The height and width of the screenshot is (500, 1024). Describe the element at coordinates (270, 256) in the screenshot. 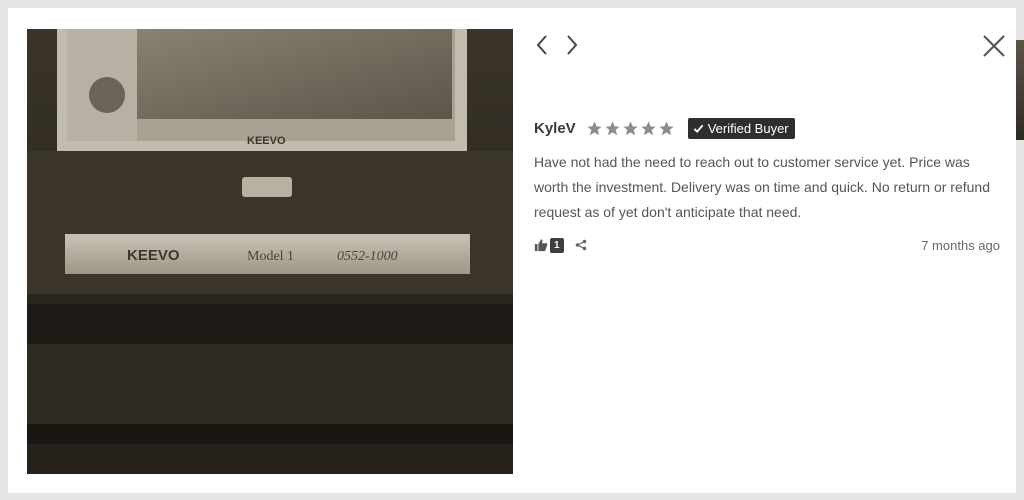

I see `plate-model-text: Model 1` at that location.